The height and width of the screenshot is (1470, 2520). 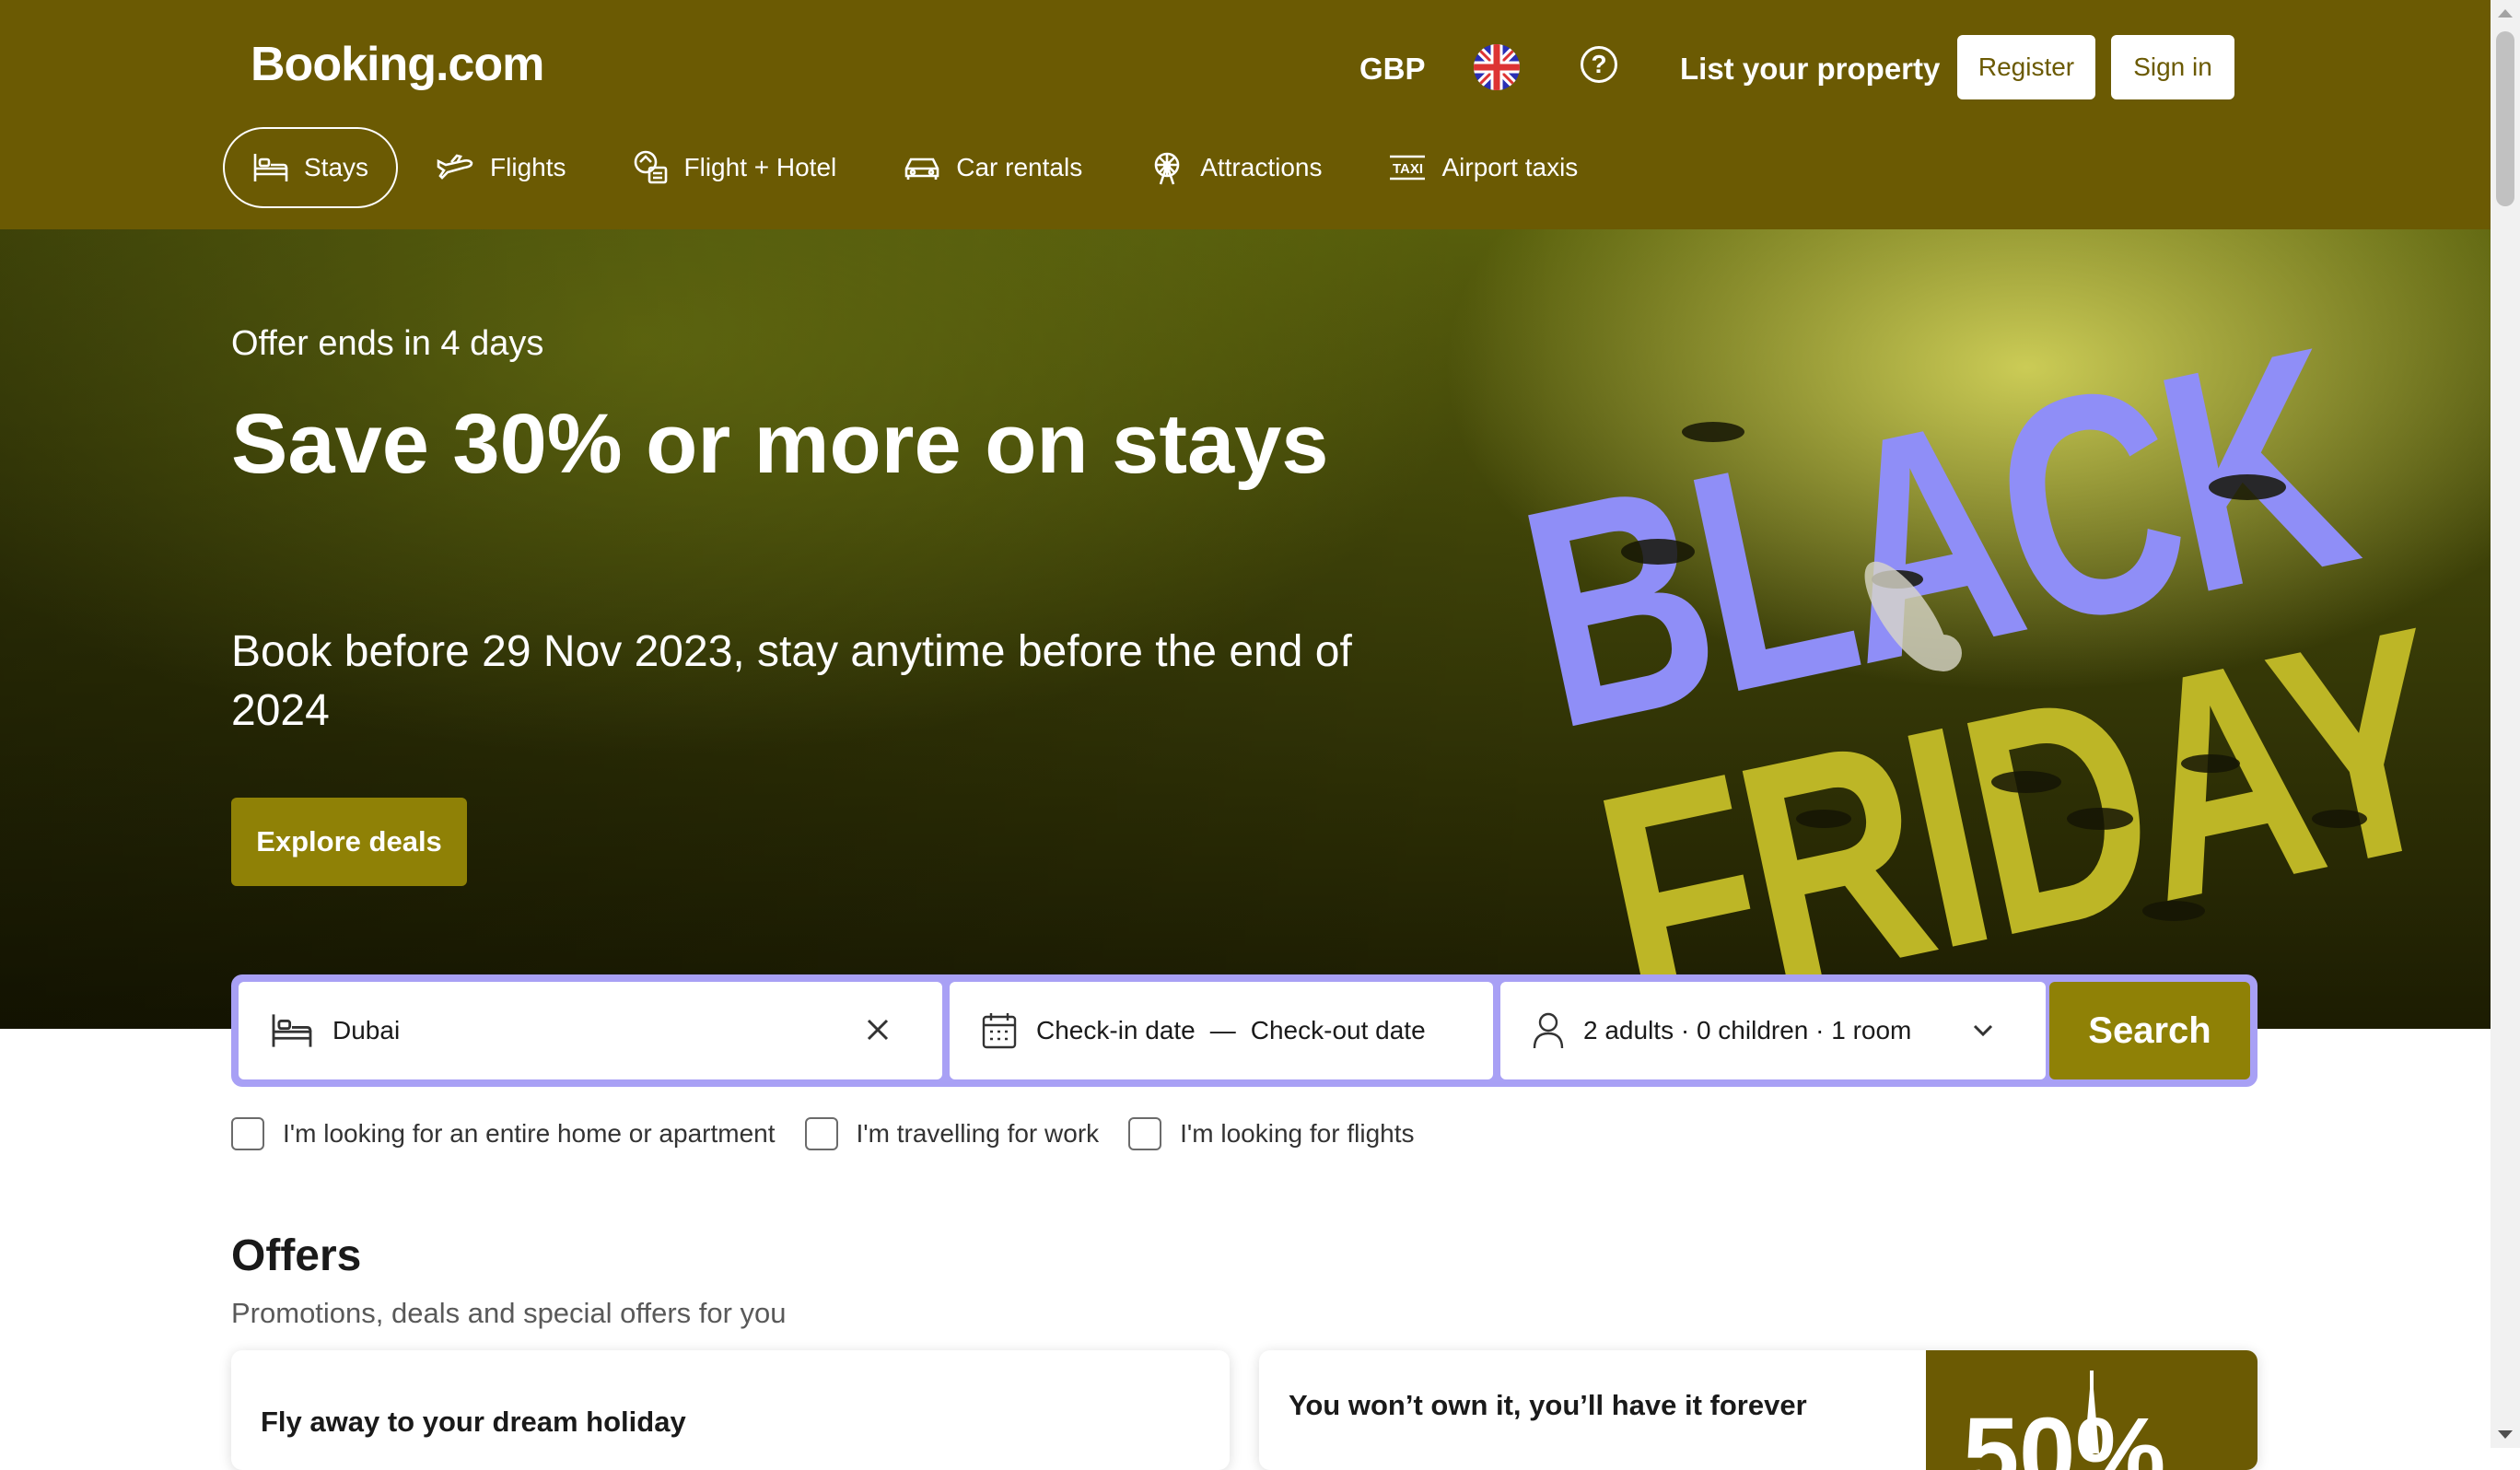 I want to click on nav-flight-hotel: Flight + Hotel, so click(x=735, y=167).